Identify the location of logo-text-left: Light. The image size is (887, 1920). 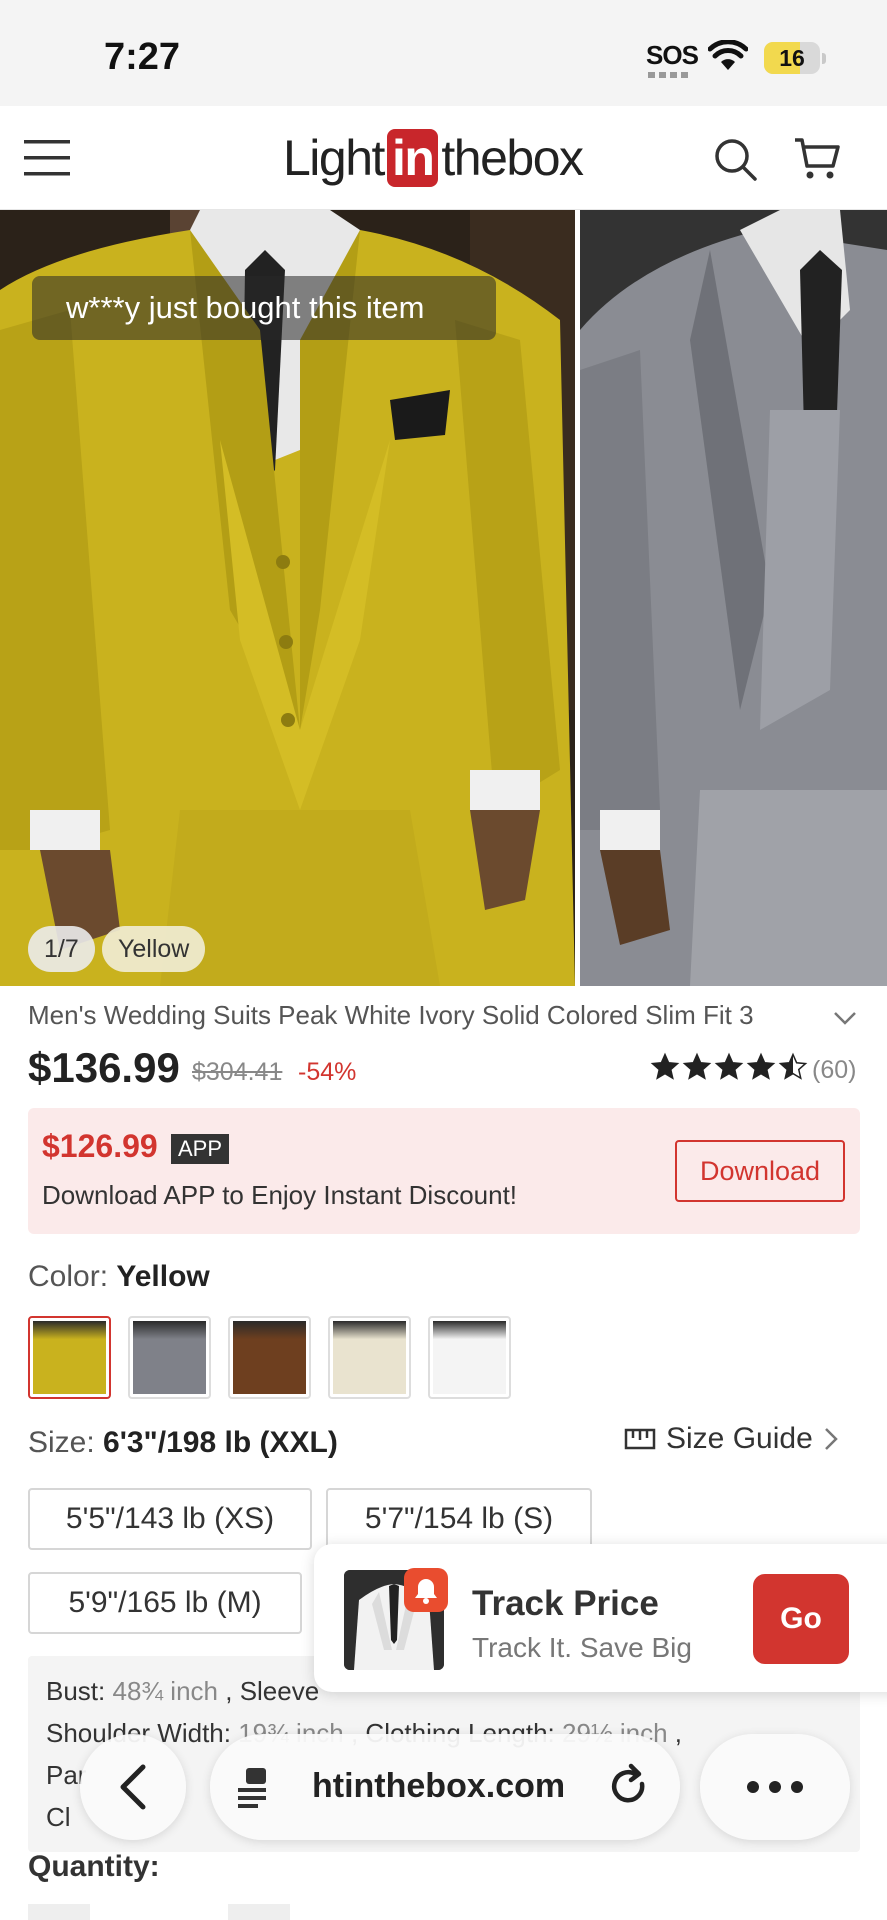
(334, 158).